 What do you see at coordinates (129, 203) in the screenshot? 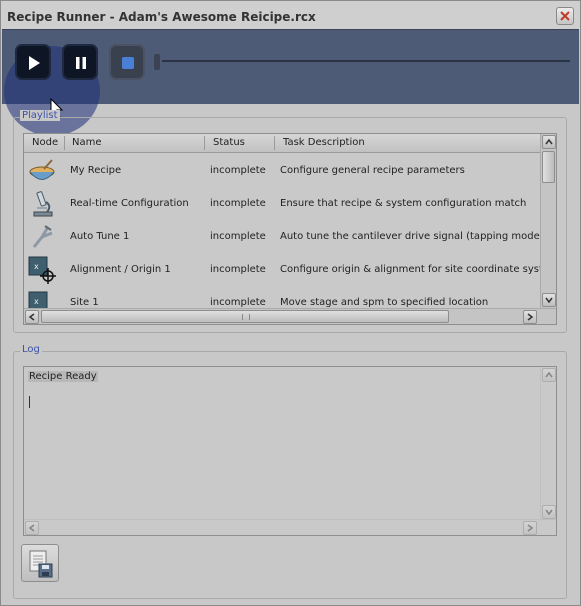
I see `row-name: Real-time Configuration` at bounding box center [129, 203].